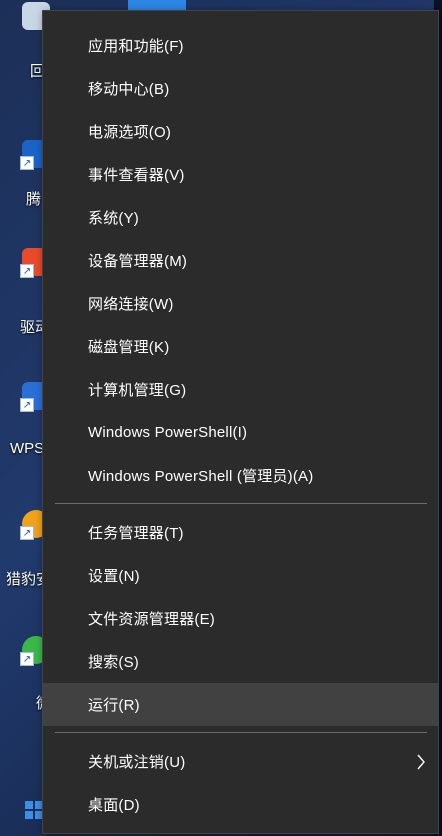 This screenshot has width=442, height=836. What do you see at coordinates (201, 476) in the screenshot?
I see `menu-item-label: Windows PowerShell (管理员)(A)` at bounding box center [201, 476].